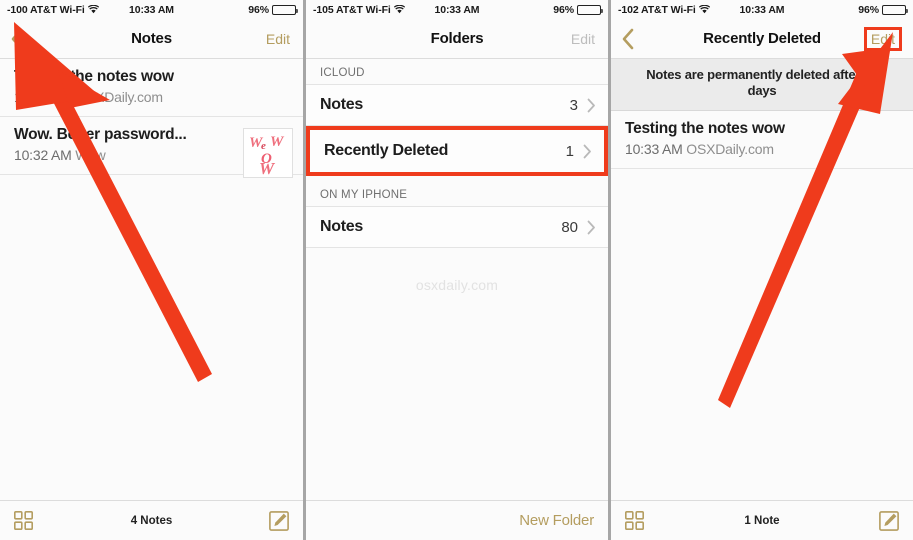 The width and height of the screenshot is (913, 540). I want to click on section-header-icloud: ICLOUD, so click(457, 71).